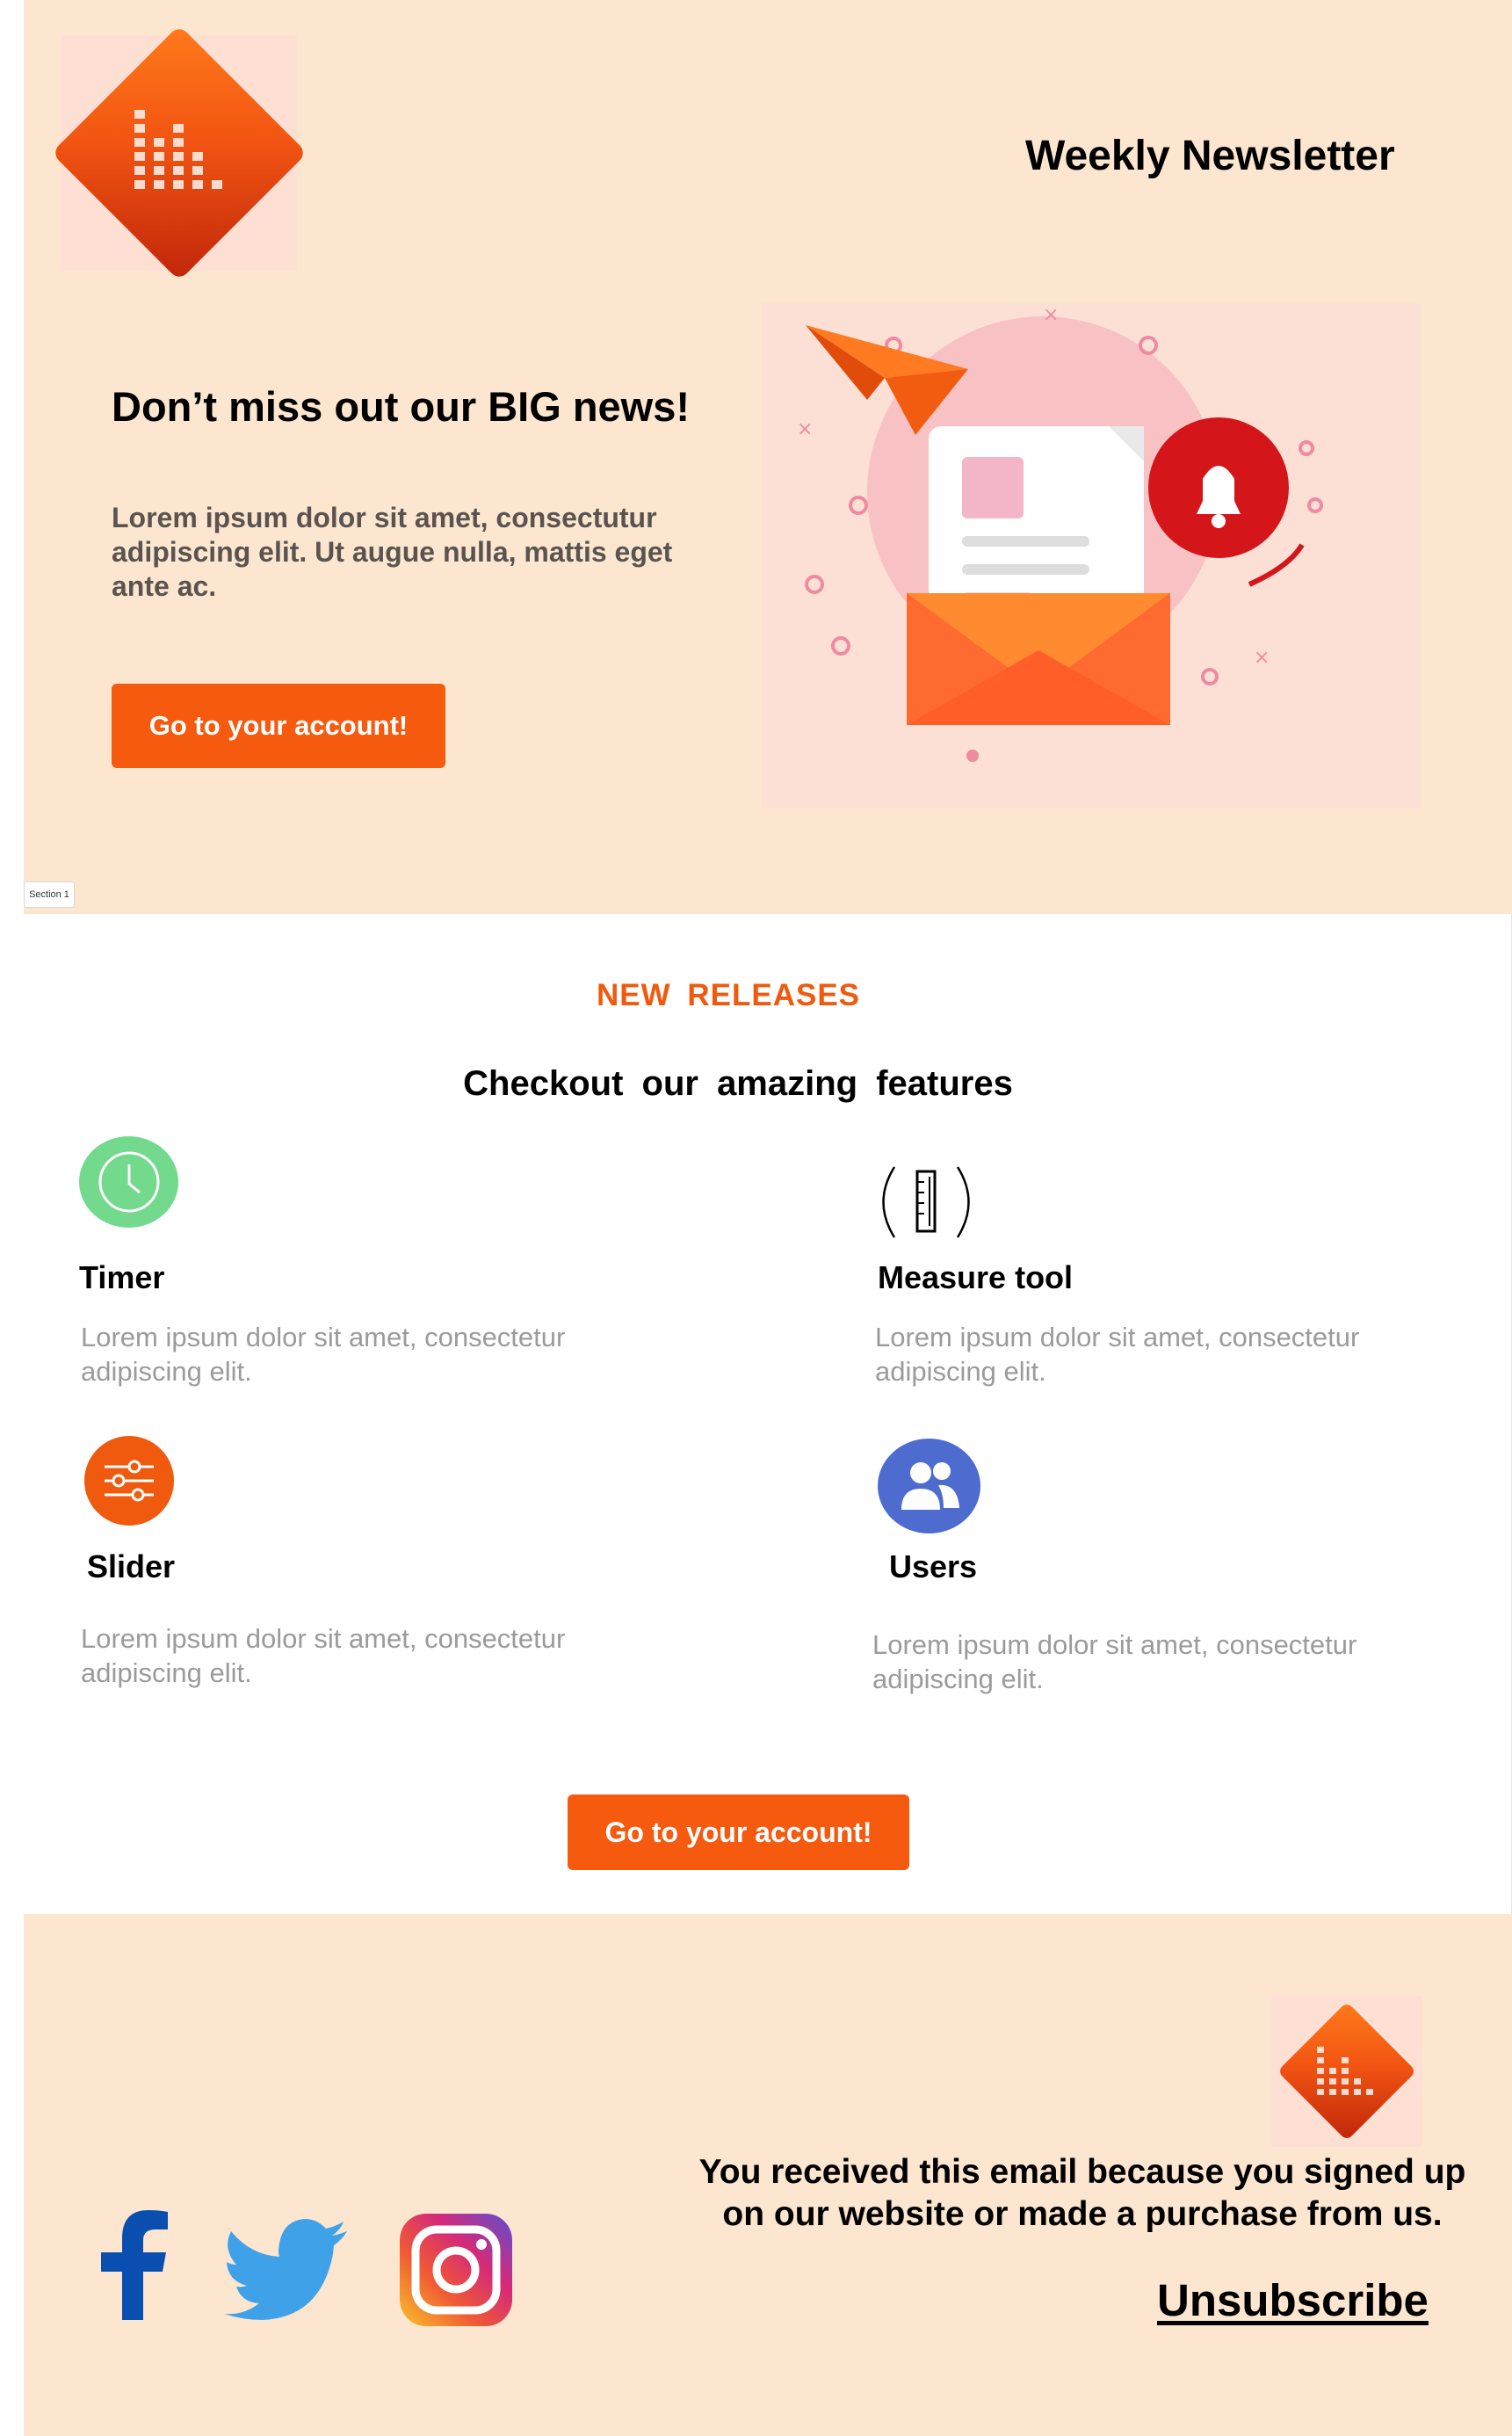 This screenshot has width=1512, height=2436. I want to click on features-heading: Checkout our amazing features, so click(738, 1083).